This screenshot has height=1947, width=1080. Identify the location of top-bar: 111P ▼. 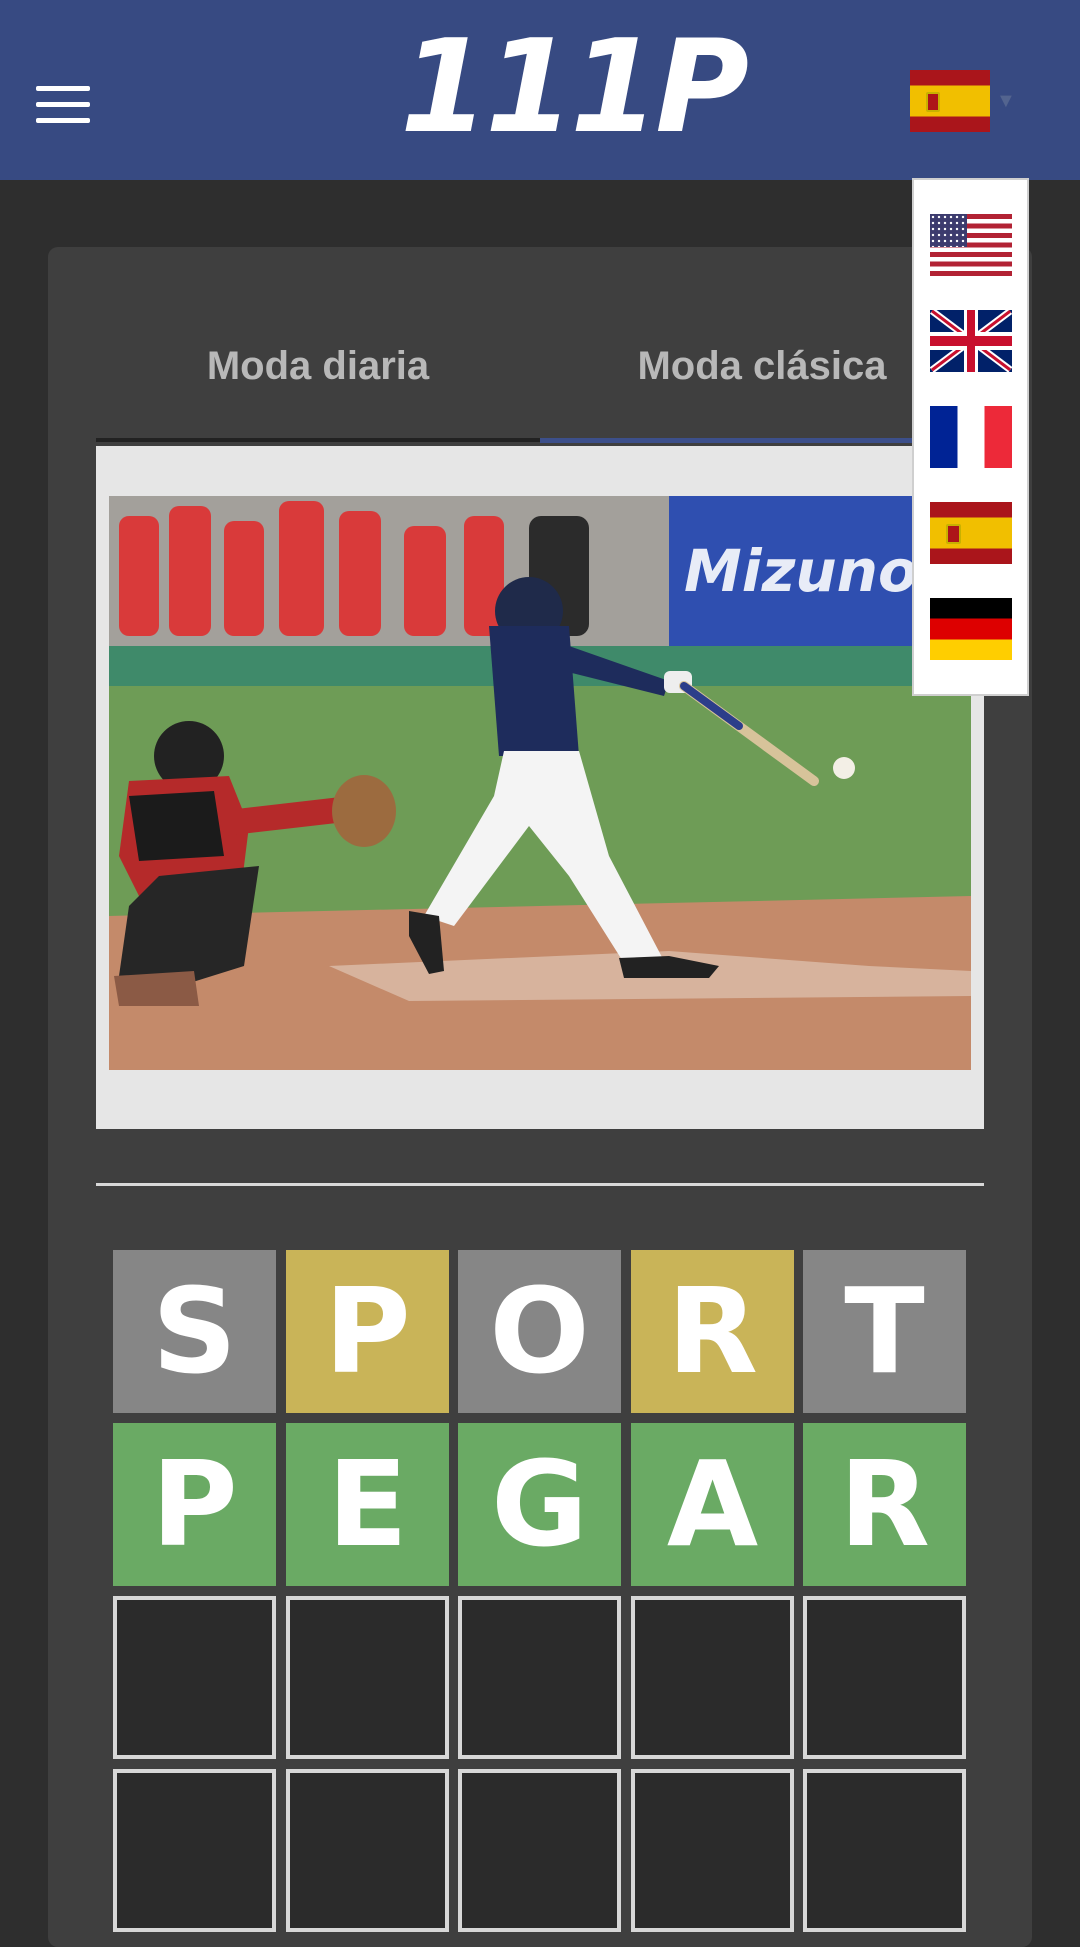
(540, 90).